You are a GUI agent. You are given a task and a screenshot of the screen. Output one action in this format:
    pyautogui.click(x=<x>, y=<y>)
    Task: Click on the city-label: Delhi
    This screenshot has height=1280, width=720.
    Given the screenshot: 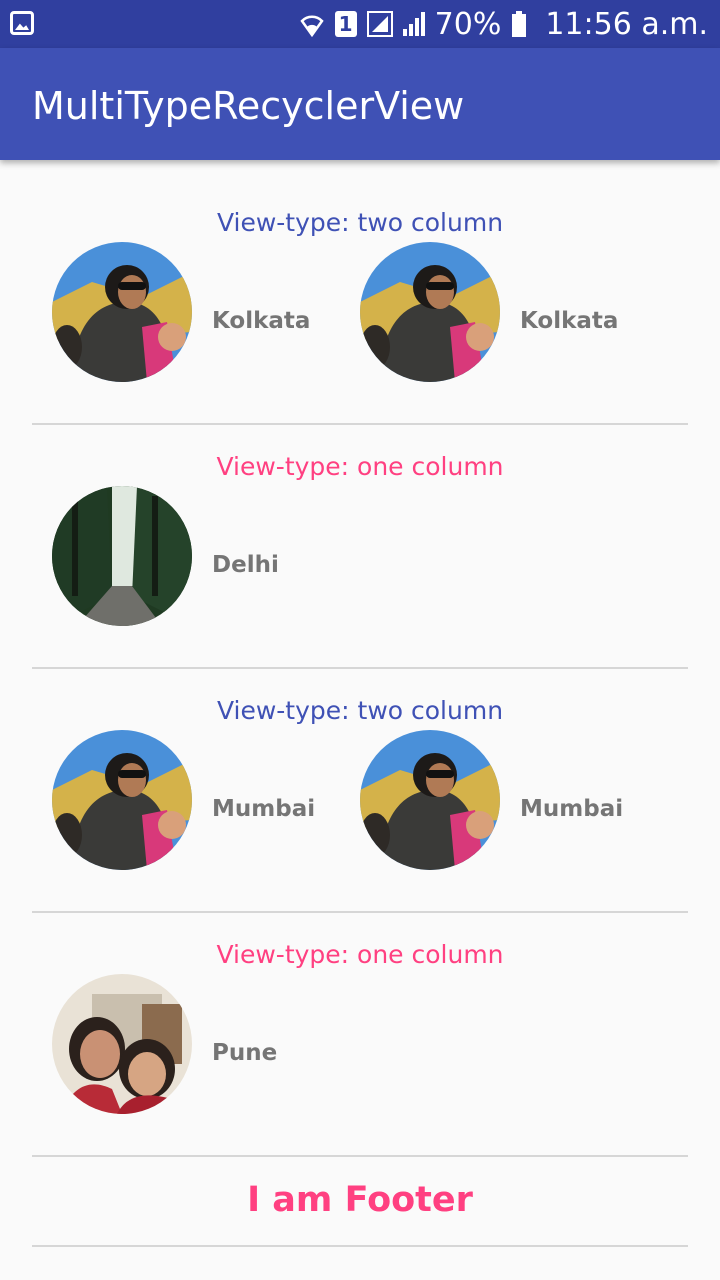 What is the action you would take?
    pyautogui.click(x=245, y=565)
    